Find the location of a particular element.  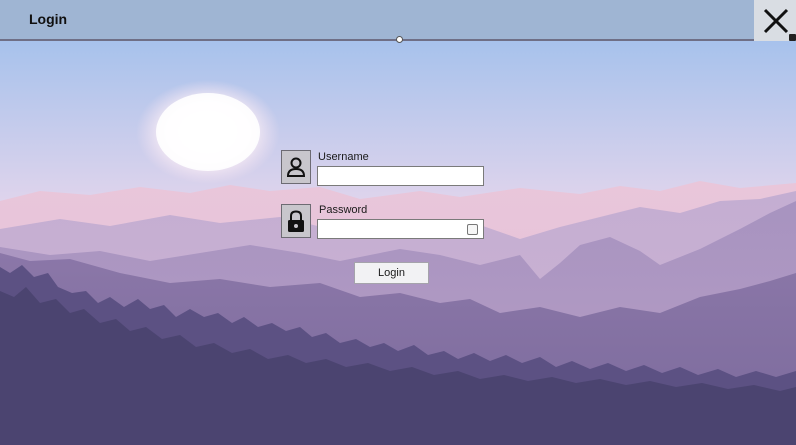

password-label: Password is located at coordinates (343, 210).